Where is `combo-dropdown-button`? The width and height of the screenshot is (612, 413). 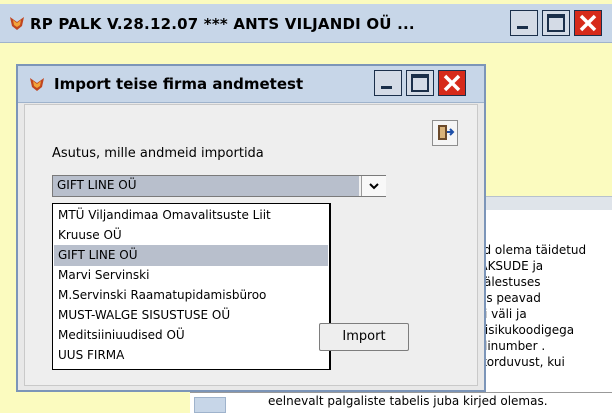 combo-dropdown-button is located at coordinates (373, 186).